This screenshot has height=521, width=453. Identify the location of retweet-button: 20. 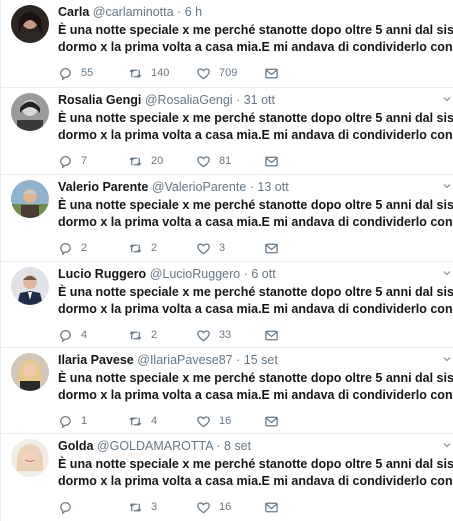
(162, 161).